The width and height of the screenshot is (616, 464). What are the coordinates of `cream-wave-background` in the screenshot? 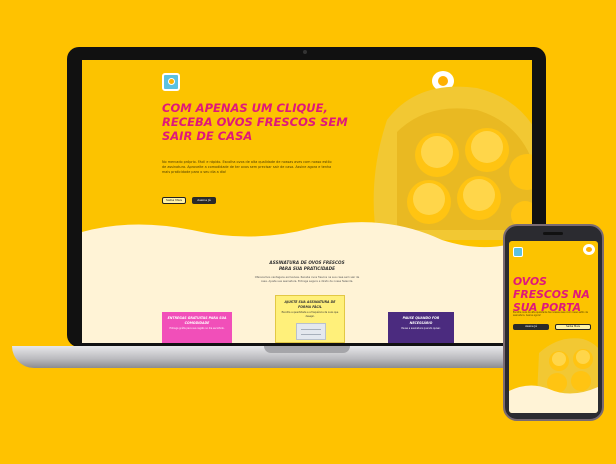 It's located at (553, 399).